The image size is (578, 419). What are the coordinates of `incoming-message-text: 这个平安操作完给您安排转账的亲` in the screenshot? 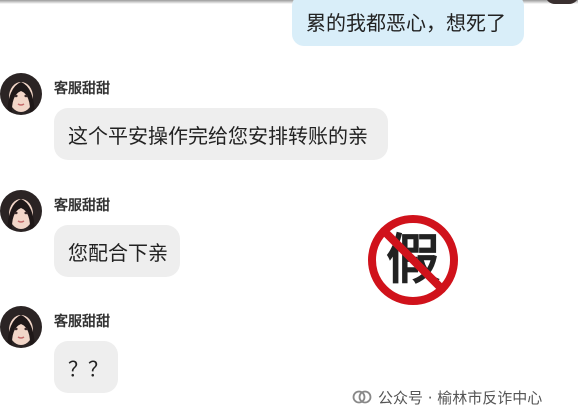 It's located at (218, 136).